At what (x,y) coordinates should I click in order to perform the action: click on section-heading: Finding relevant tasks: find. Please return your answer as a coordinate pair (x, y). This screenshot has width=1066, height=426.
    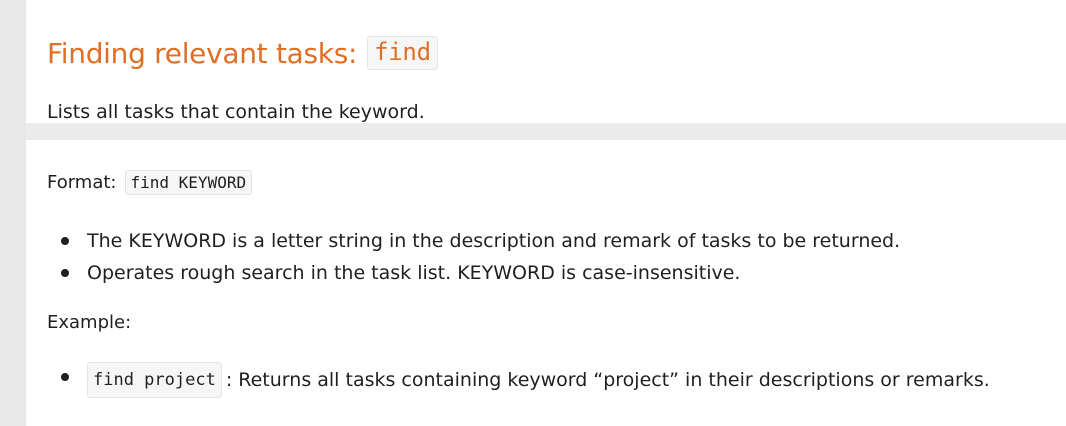
    Looking at the image, I should click on (242, 53).